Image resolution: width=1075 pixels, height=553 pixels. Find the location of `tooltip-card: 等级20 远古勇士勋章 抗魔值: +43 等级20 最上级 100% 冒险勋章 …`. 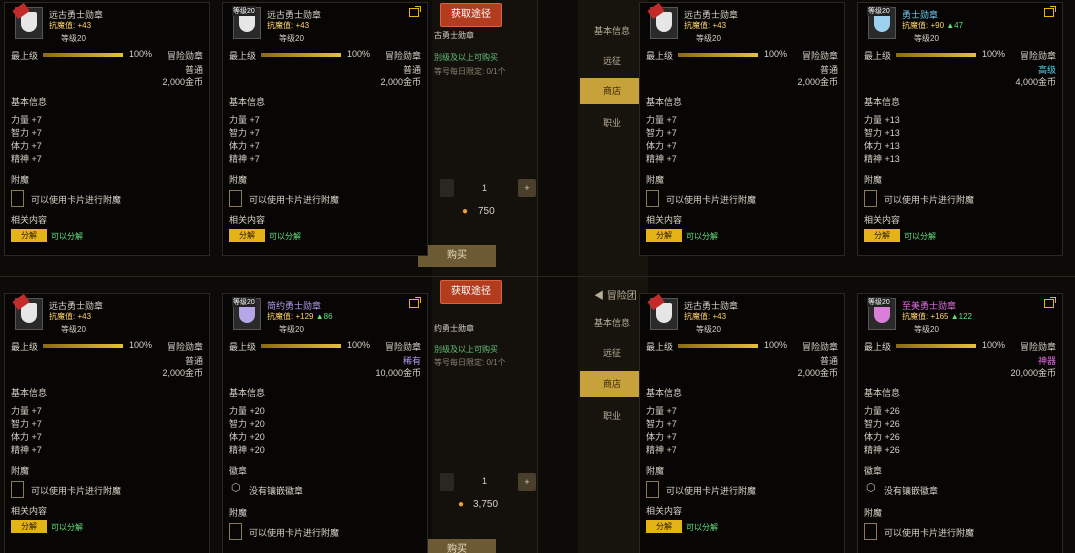

tooltip-card: 等级20 远古勇士勋章 抗魔值: +43 等级20 最上级 100% 冒险勋章 … is located at coordinates (325, 129).